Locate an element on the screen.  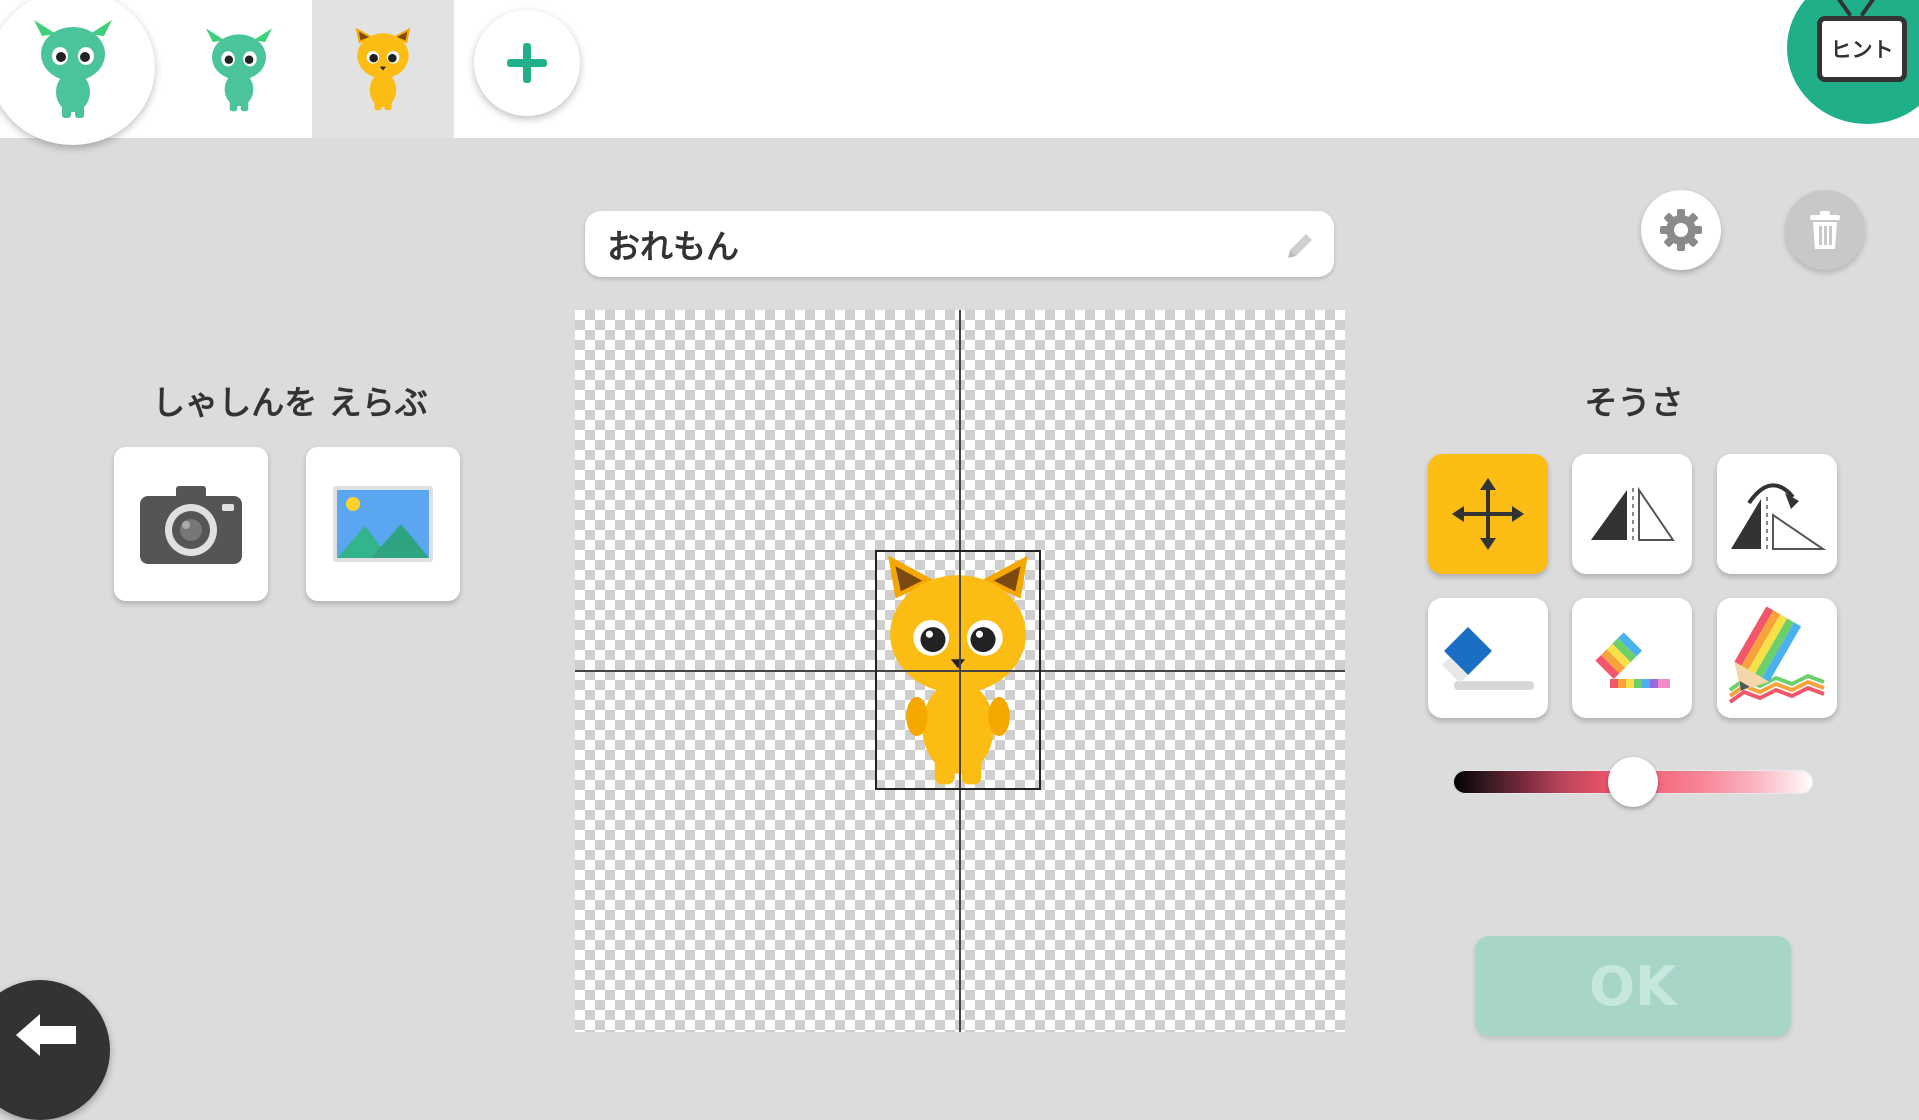
orange-cat-icon is located at coordinates (383, 69).